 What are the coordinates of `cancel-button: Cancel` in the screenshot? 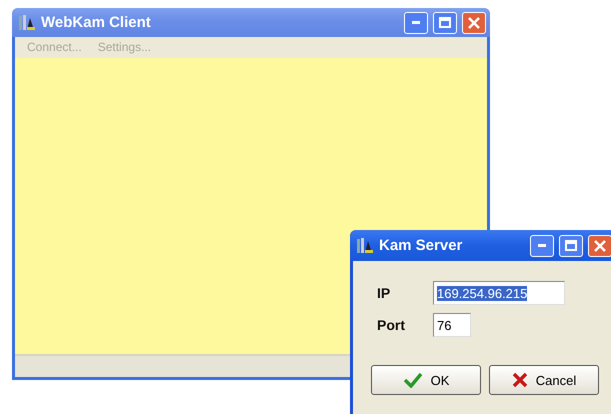 It's located at (544, 380).